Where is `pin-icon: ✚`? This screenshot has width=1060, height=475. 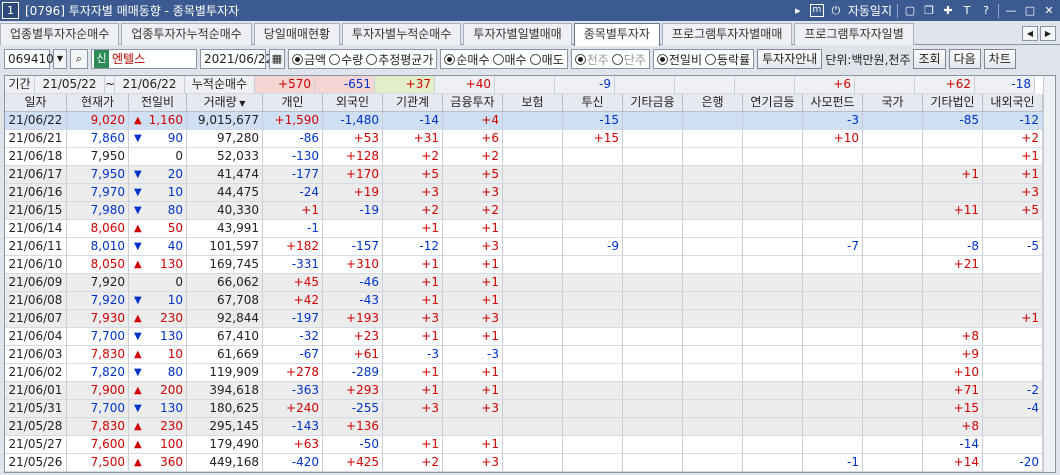 pin-icon: ✚ is located at coordinates (948, 11).